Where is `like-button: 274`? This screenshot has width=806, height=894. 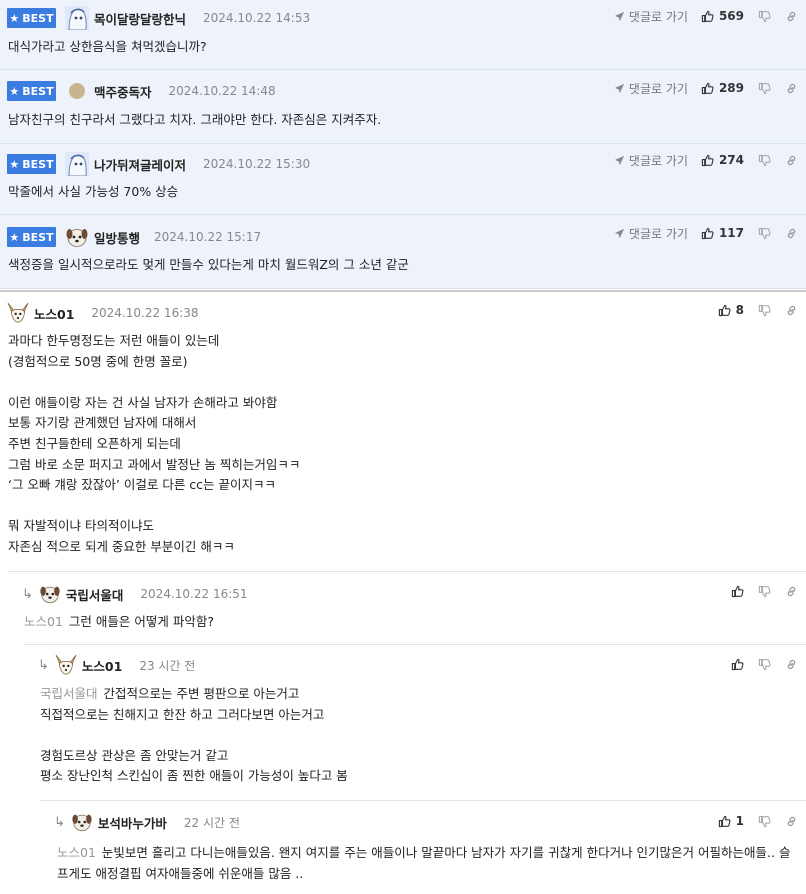
like-button: 274 is located at coordinates (722, 160).